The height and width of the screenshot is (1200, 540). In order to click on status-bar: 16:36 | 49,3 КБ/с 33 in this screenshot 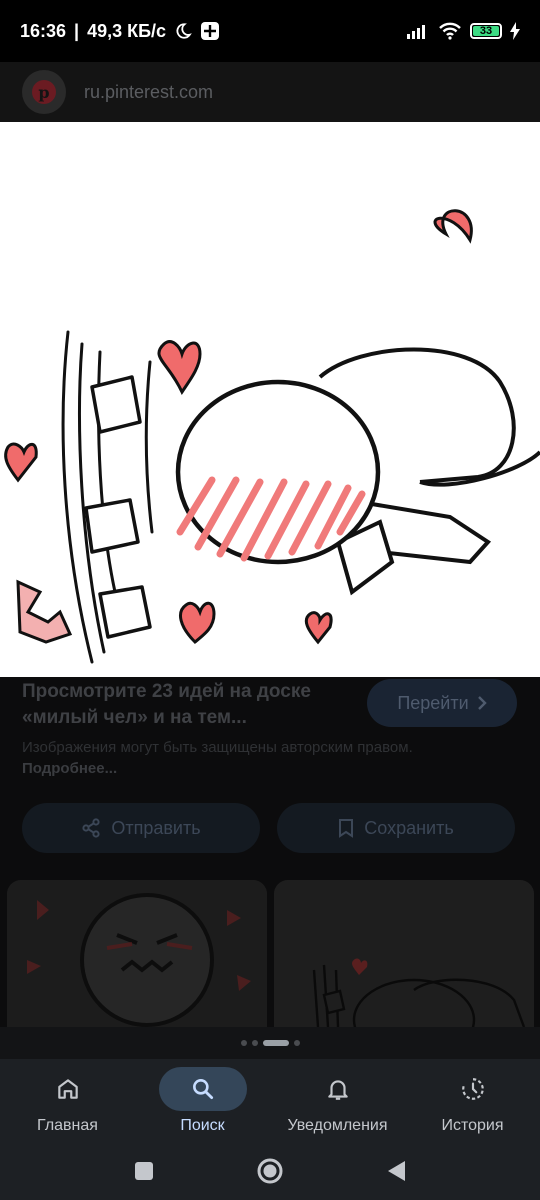, I will do `click(270, 31)`.